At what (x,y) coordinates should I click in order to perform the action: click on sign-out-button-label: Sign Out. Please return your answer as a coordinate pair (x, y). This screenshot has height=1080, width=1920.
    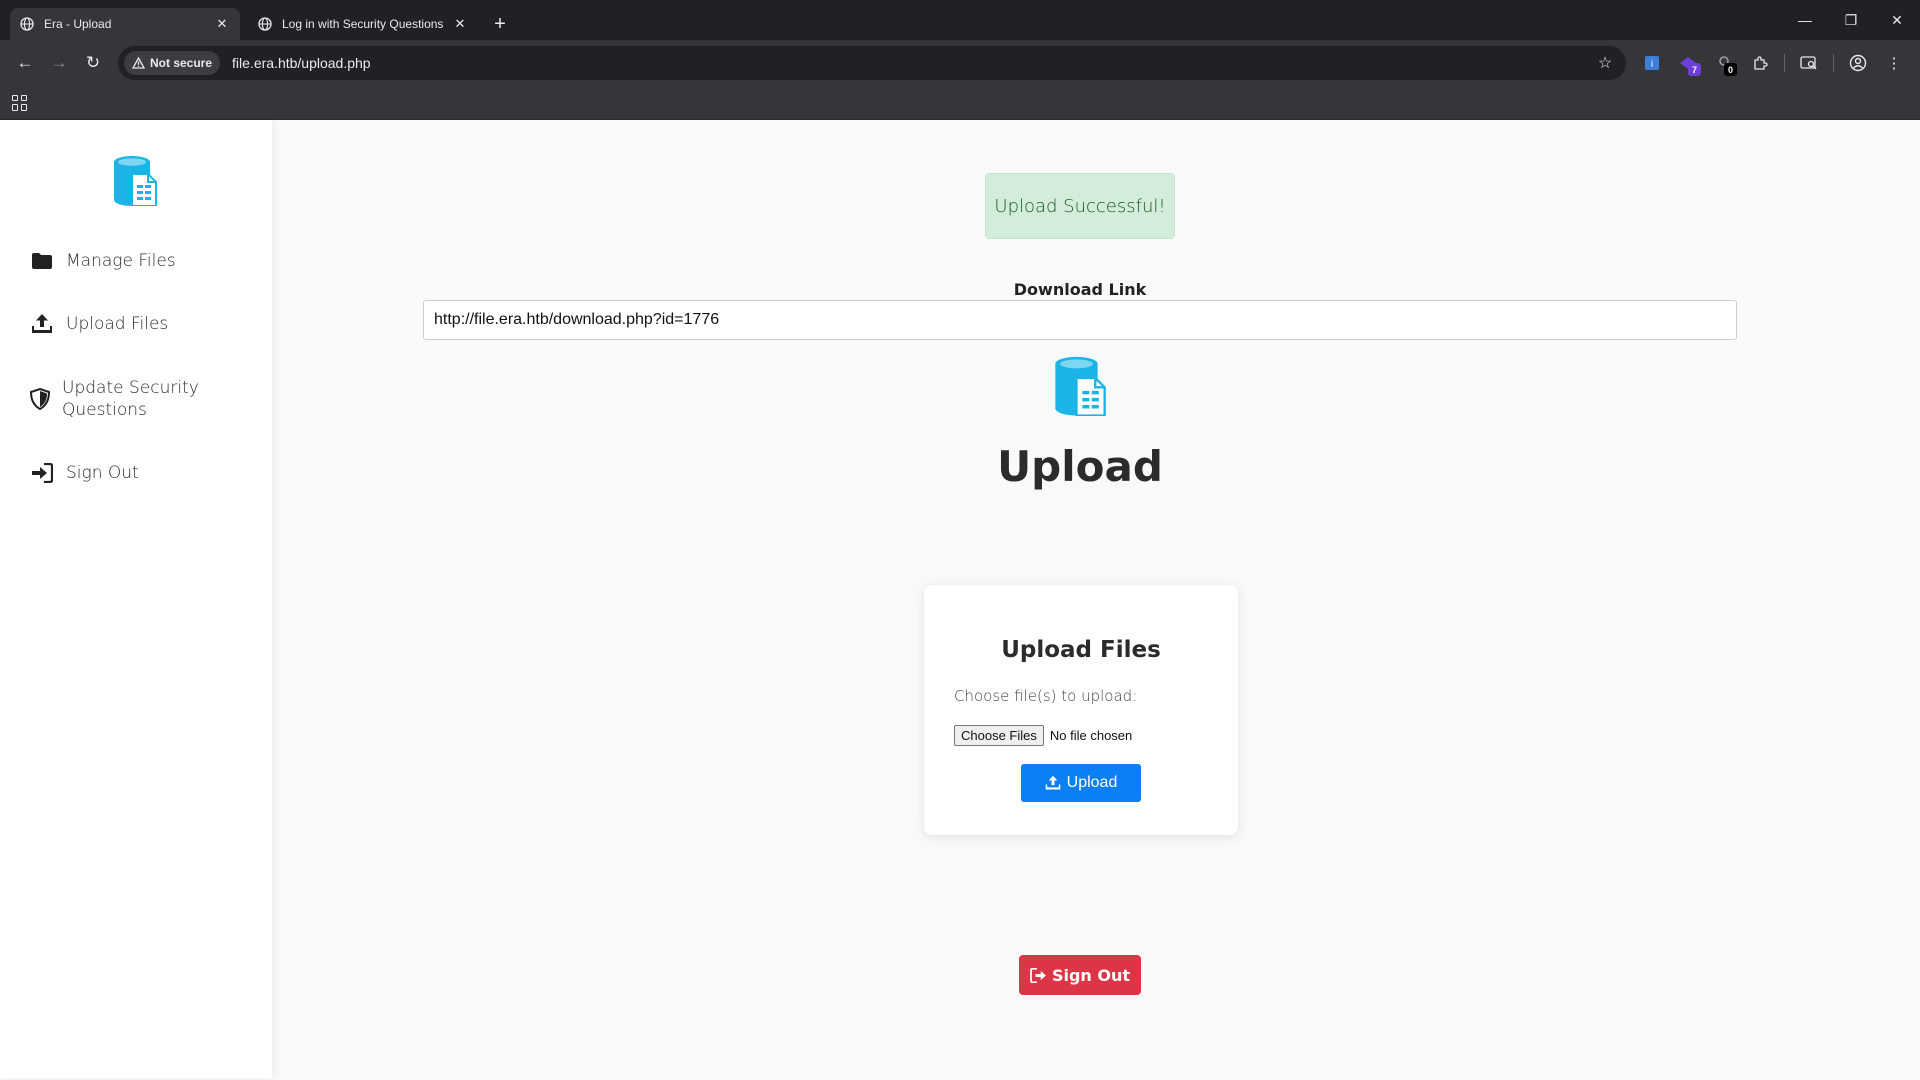
    Looking at the image, I should click on (1091, 975).